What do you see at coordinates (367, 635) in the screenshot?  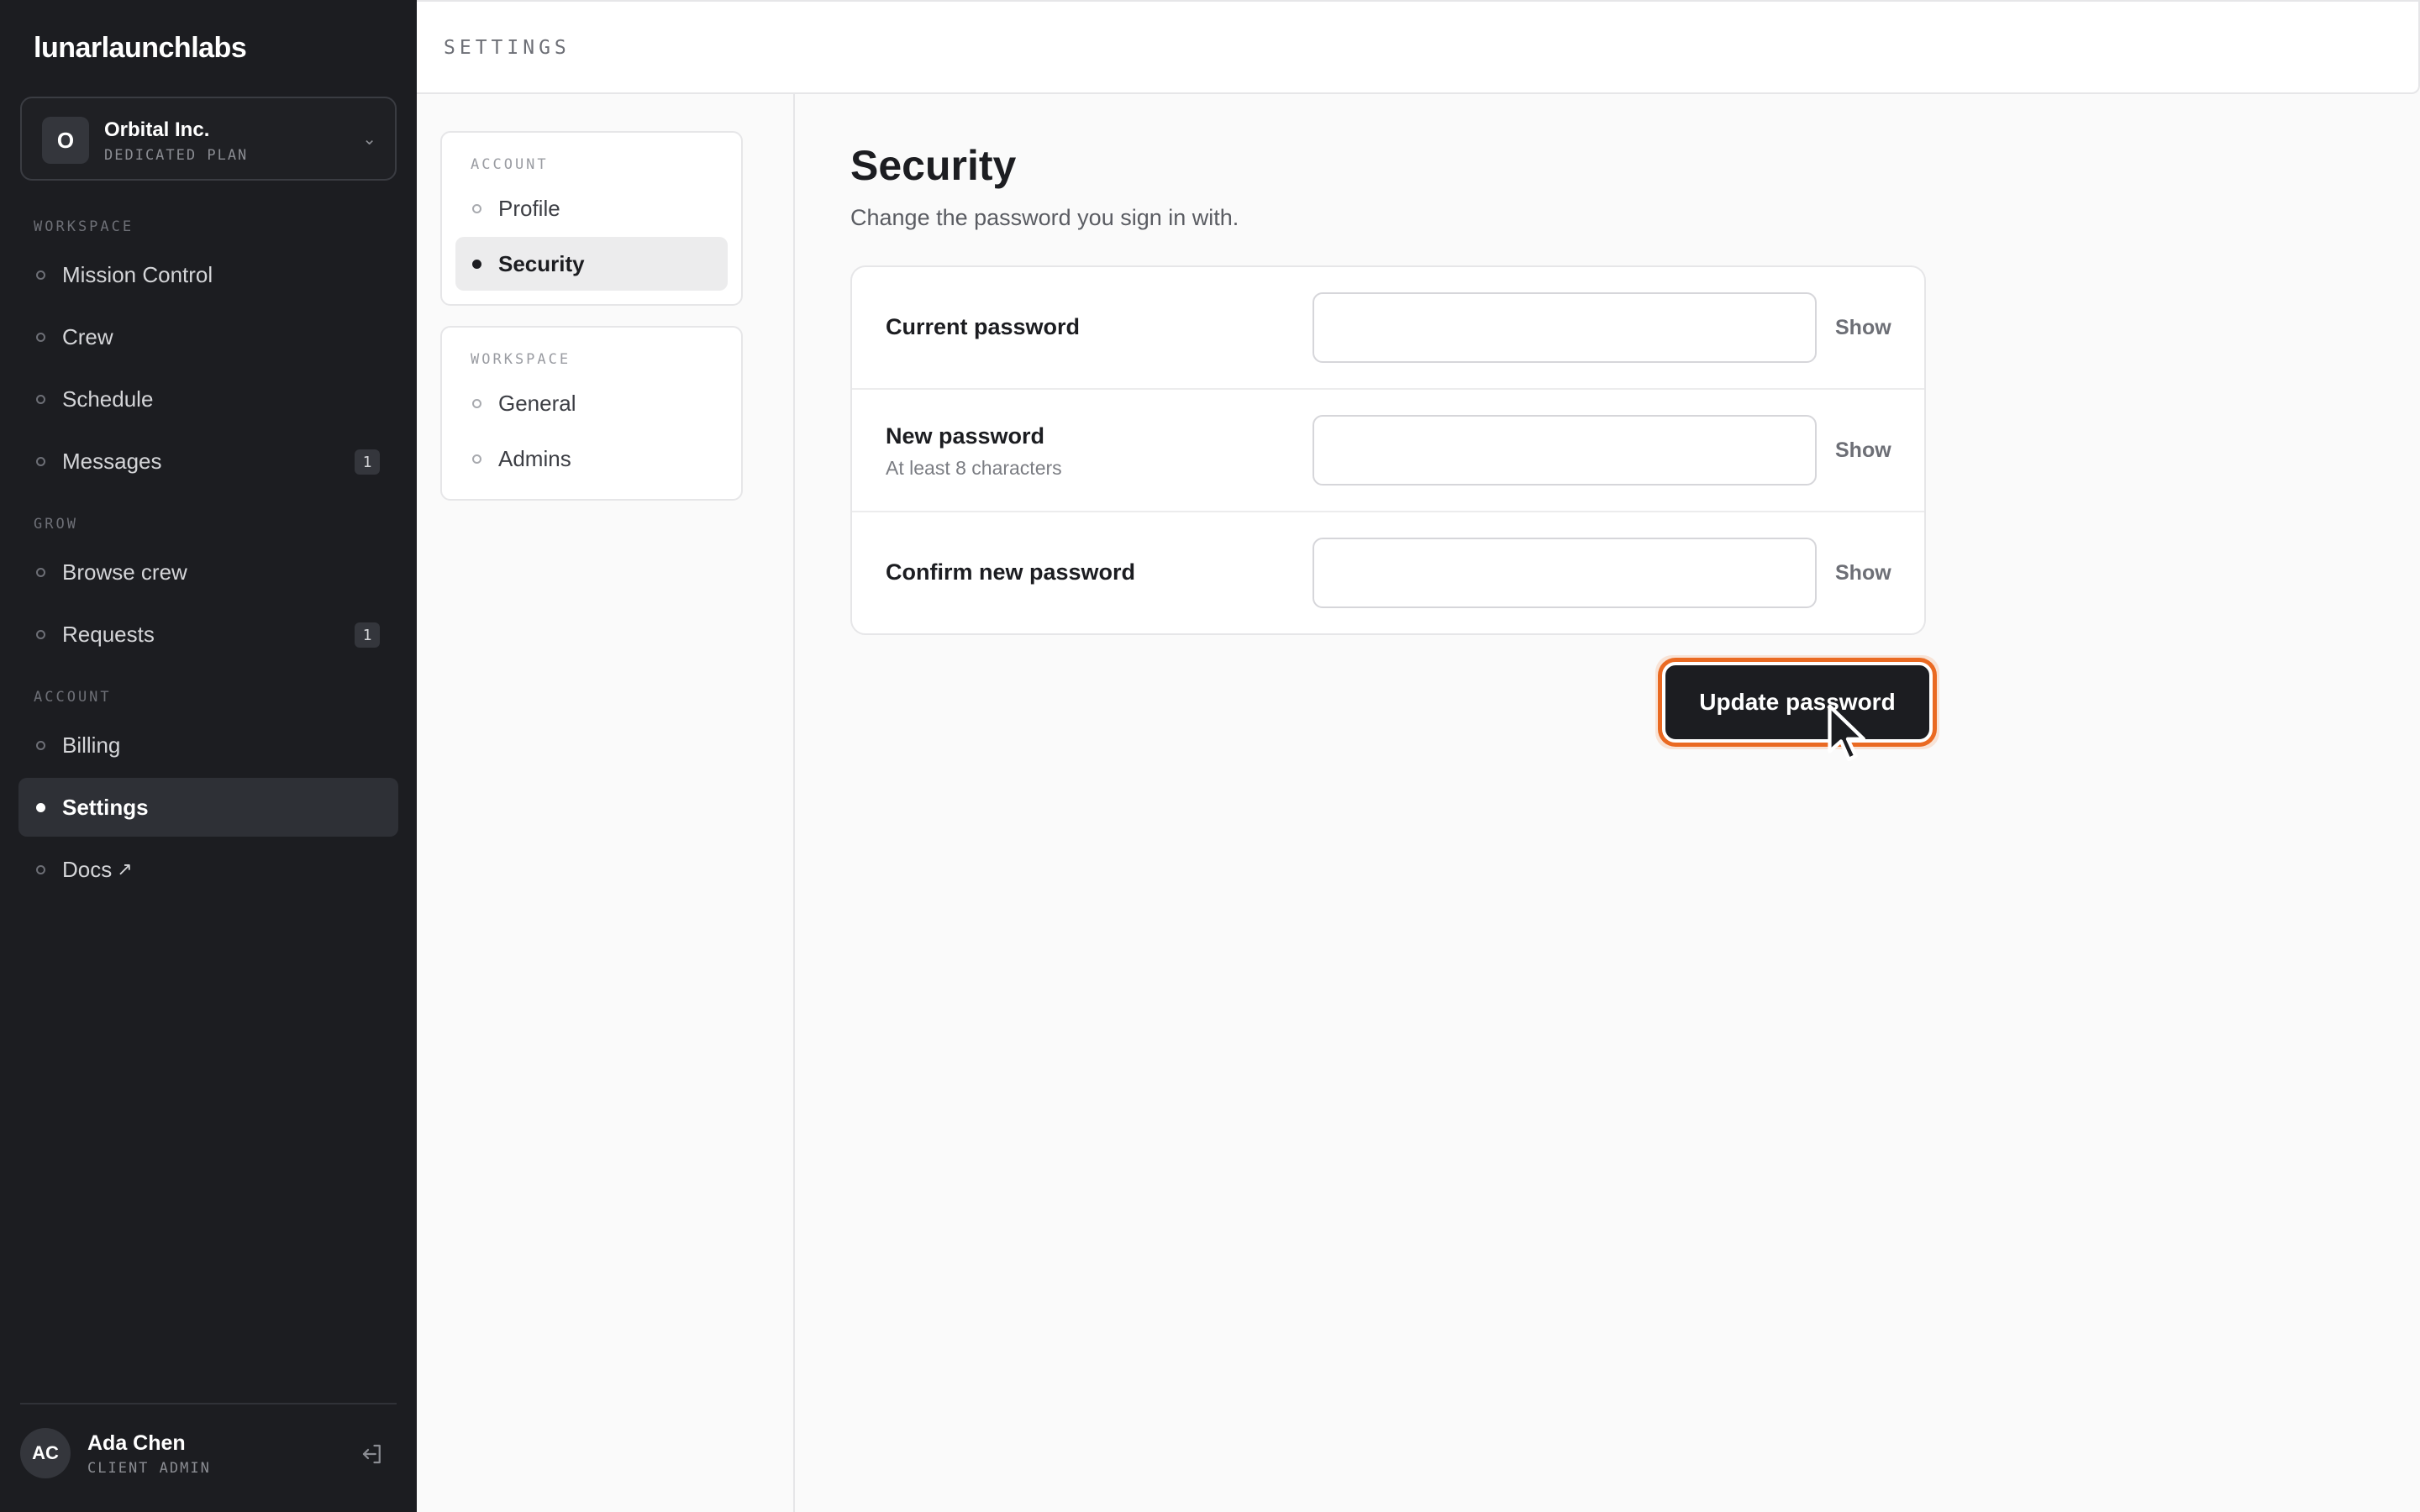 I see `requests-badge: 1` at bounding box center [367, 635].